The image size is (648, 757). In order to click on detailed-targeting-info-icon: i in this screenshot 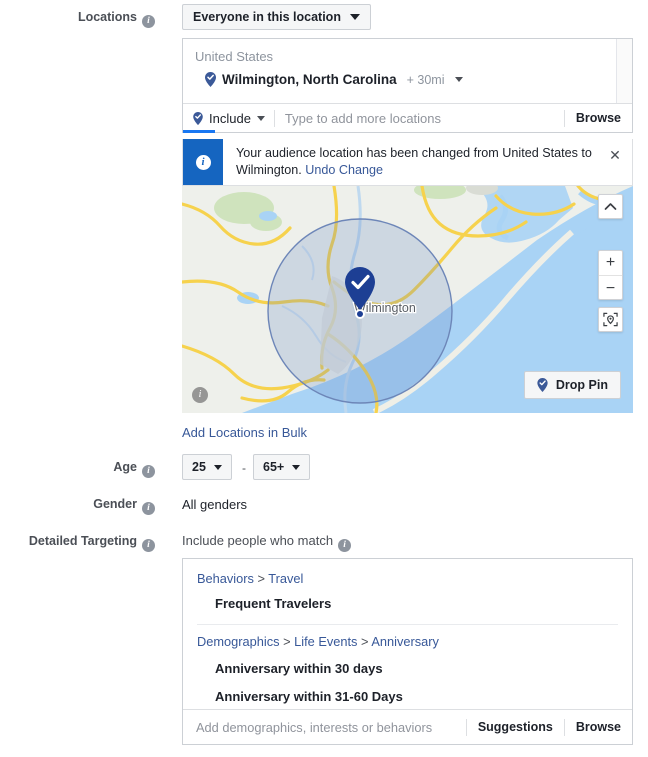, I will do `click(148, 545)`.